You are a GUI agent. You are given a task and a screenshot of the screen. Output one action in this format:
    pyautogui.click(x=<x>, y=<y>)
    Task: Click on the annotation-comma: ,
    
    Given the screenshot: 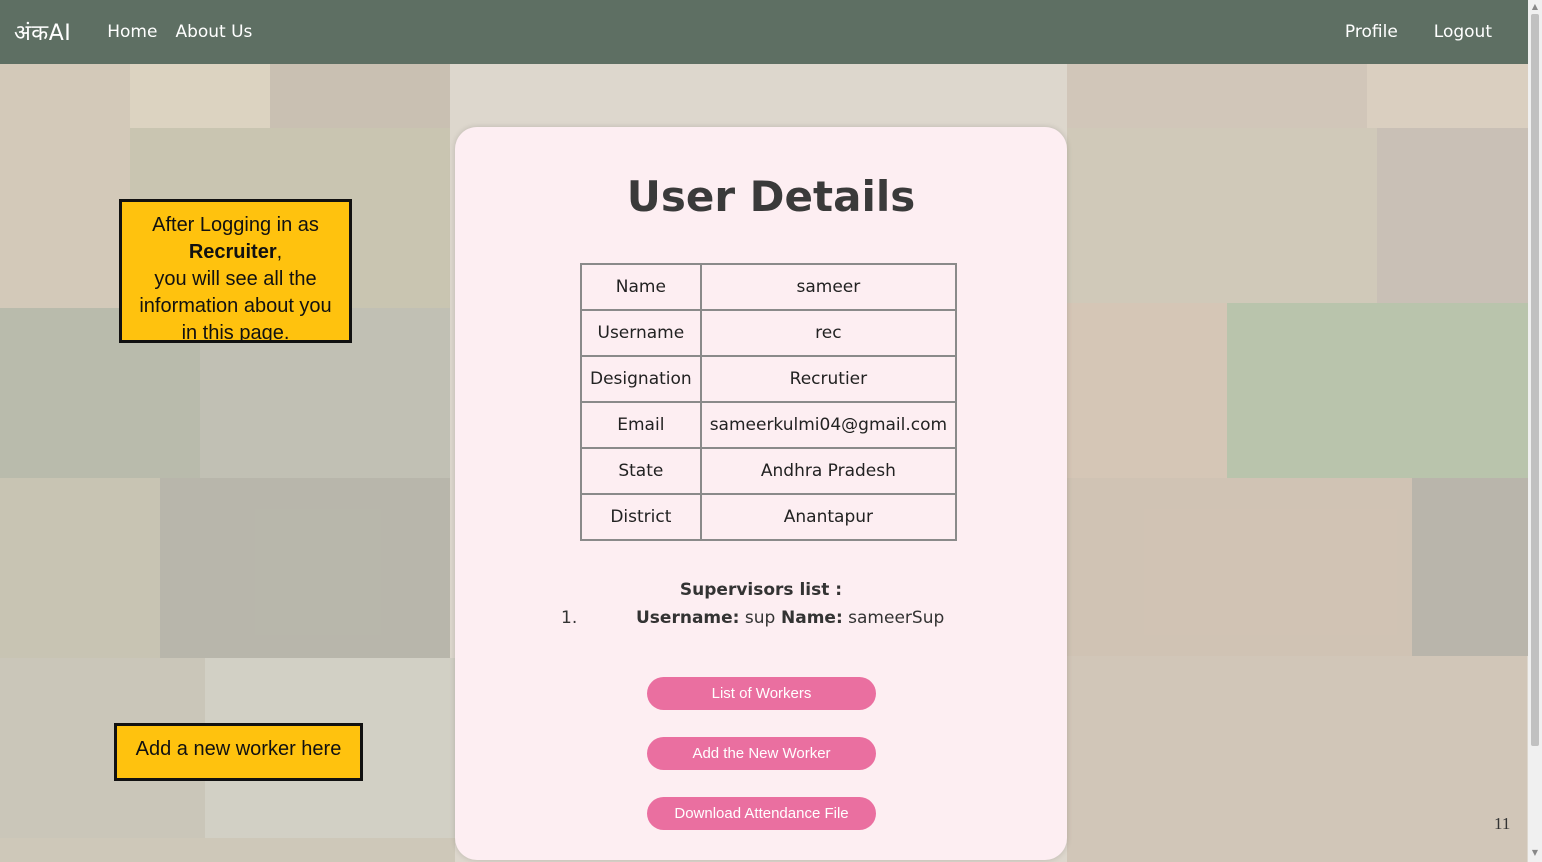 What is the action you would take?
    pyautogui.click(x=279, y=252)
    